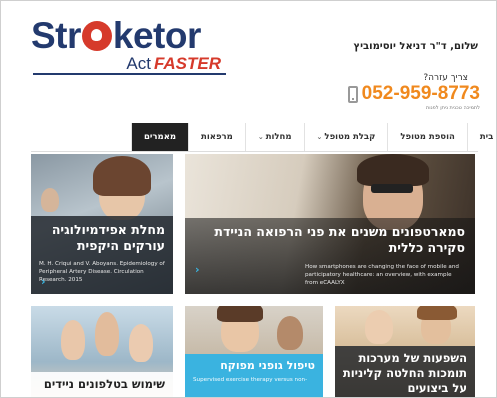  I want to click on site-logo: Str ketor Act FASTER, so click(128, 46).